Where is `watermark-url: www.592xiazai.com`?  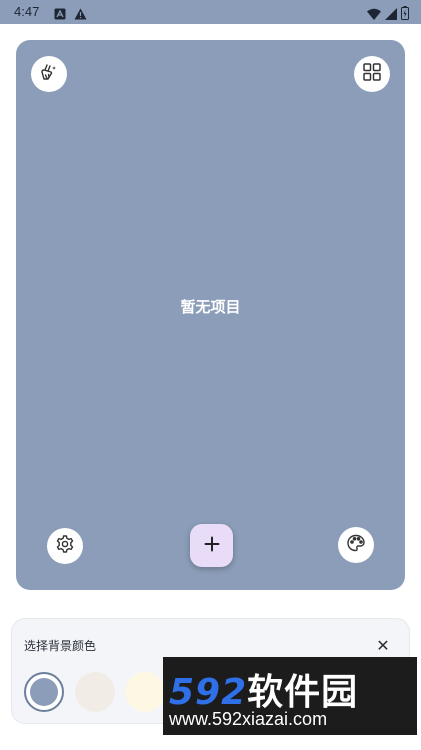 watermark-url: www.592xiazai.com is located at coordinates (248, 719).